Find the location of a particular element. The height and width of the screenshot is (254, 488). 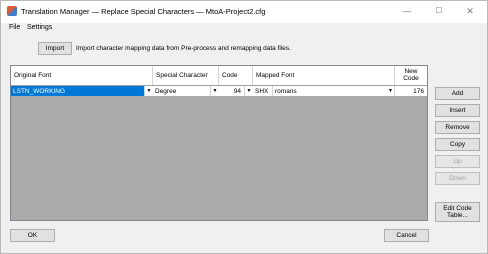

app-icon is located at coordinates (12, 11).